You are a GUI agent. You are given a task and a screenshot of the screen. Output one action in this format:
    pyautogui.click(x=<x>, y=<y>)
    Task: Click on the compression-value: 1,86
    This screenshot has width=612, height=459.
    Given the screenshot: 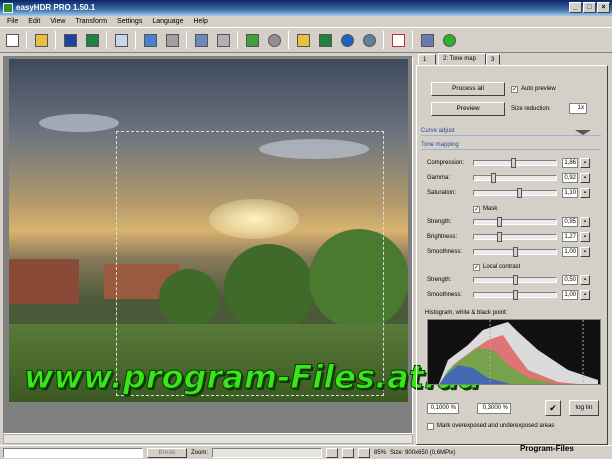 What is the action you would take?
    pyautogui.click(x=570, y=163)
    